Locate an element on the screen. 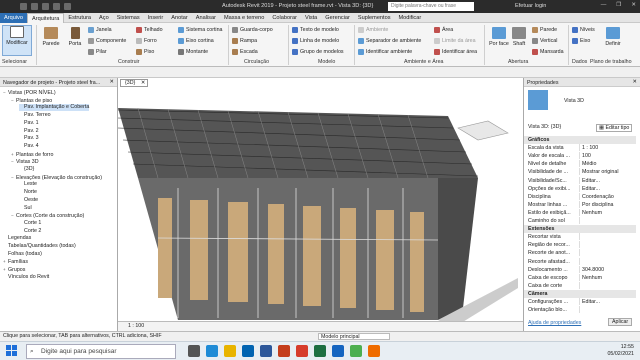  tree-item: Pav. 3 is located at coordinates (29, 138).